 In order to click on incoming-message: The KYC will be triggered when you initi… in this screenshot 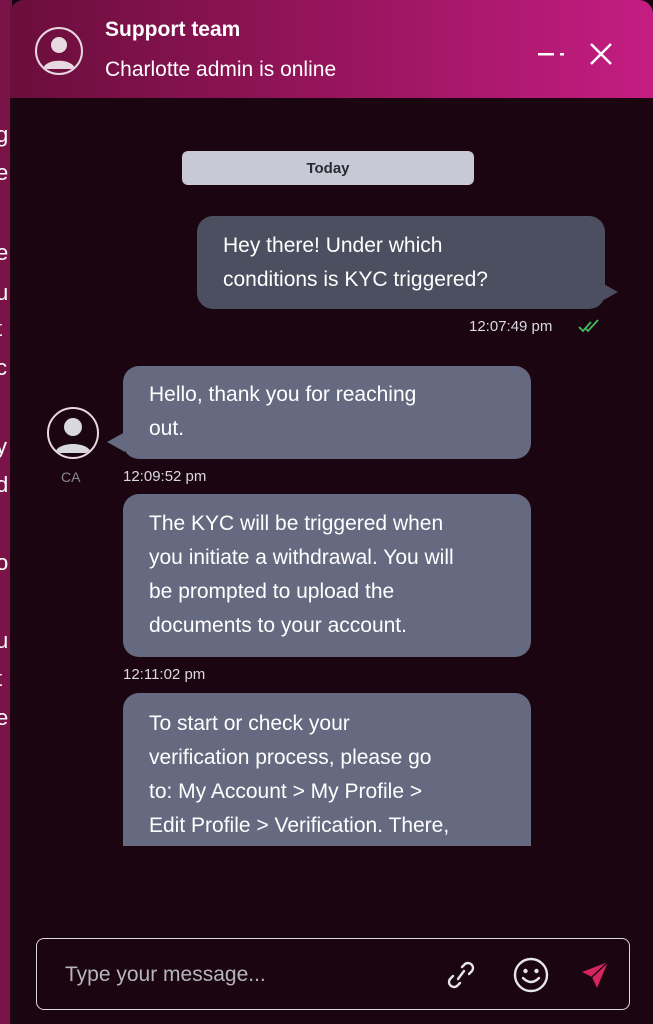, I will do `click(327, 575)`.